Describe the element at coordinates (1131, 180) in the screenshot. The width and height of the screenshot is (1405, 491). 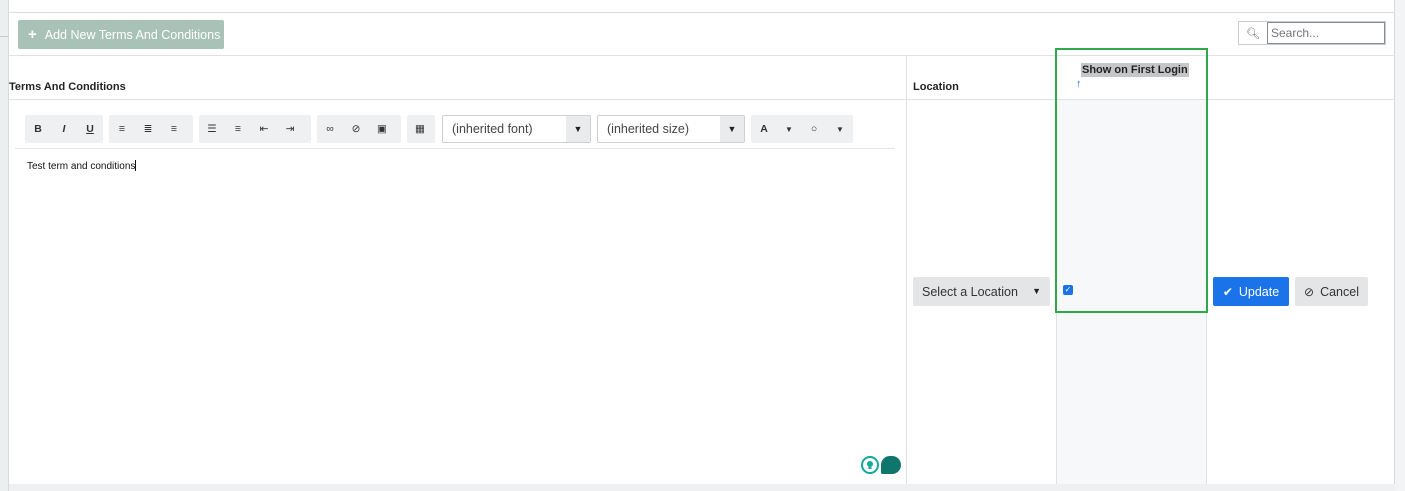
I see `highlight-box` at that location.